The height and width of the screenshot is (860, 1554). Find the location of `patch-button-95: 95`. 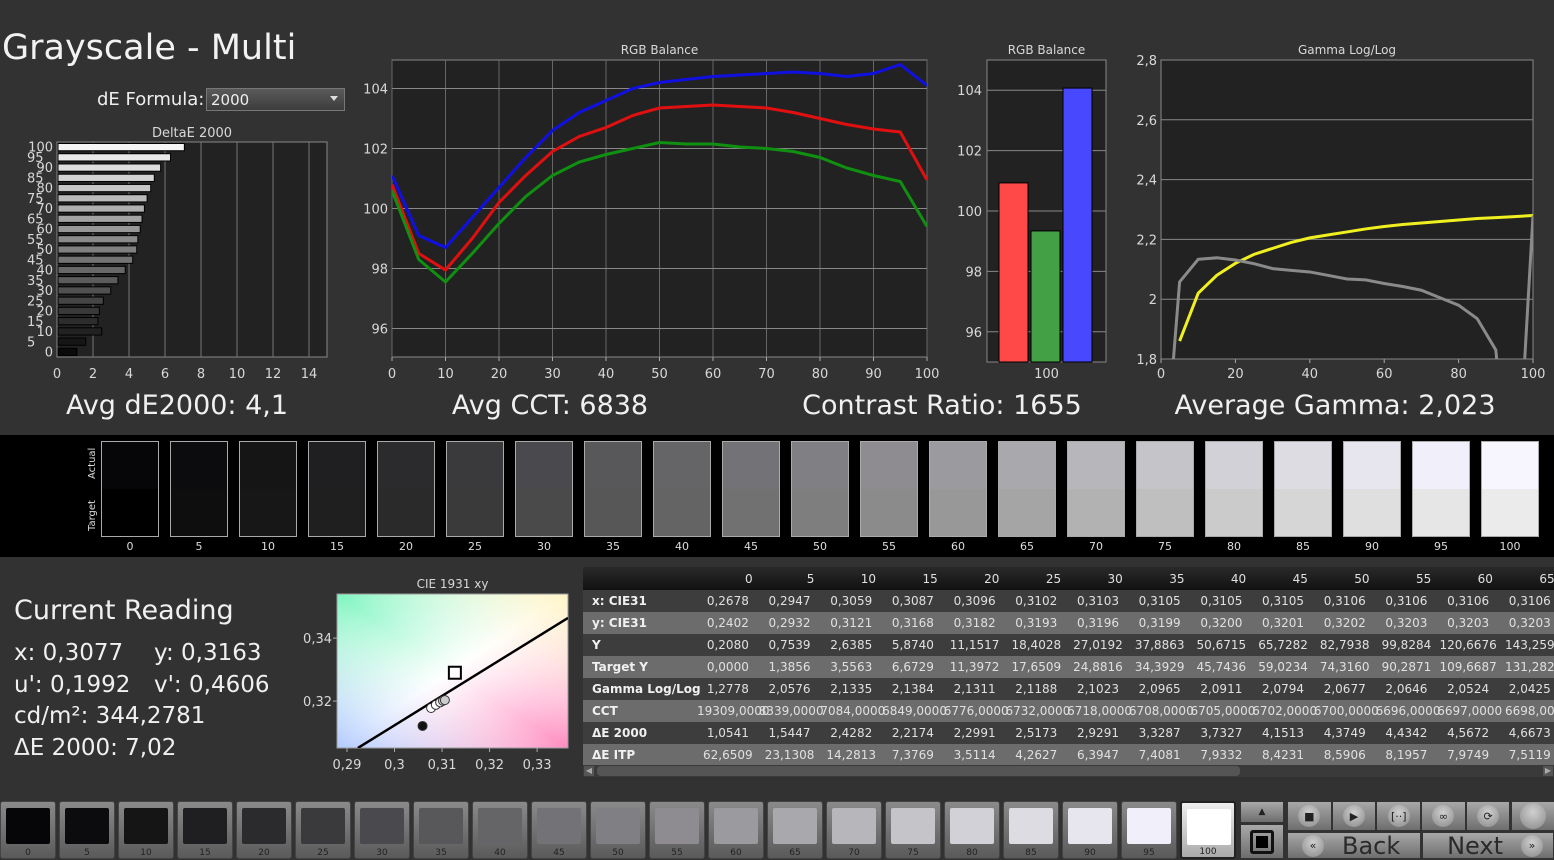

patch-button-95: 95 is located at coordinates (1149, 830).